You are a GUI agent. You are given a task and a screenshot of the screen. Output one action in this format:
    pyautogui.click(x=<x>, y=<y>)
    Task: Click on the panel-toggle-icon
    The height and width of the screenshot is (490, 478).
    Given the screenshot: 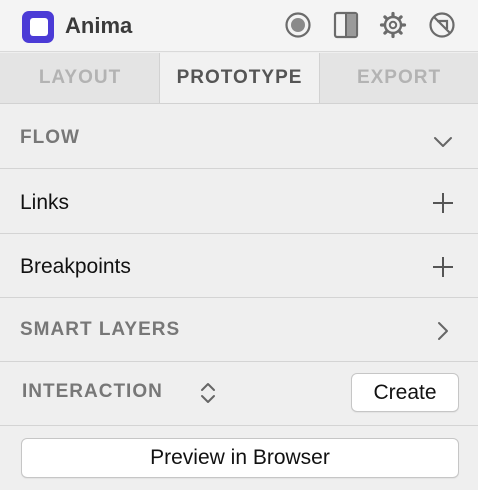 What is the action you would take?
    pyautogui.click(x=346, y=25)
    